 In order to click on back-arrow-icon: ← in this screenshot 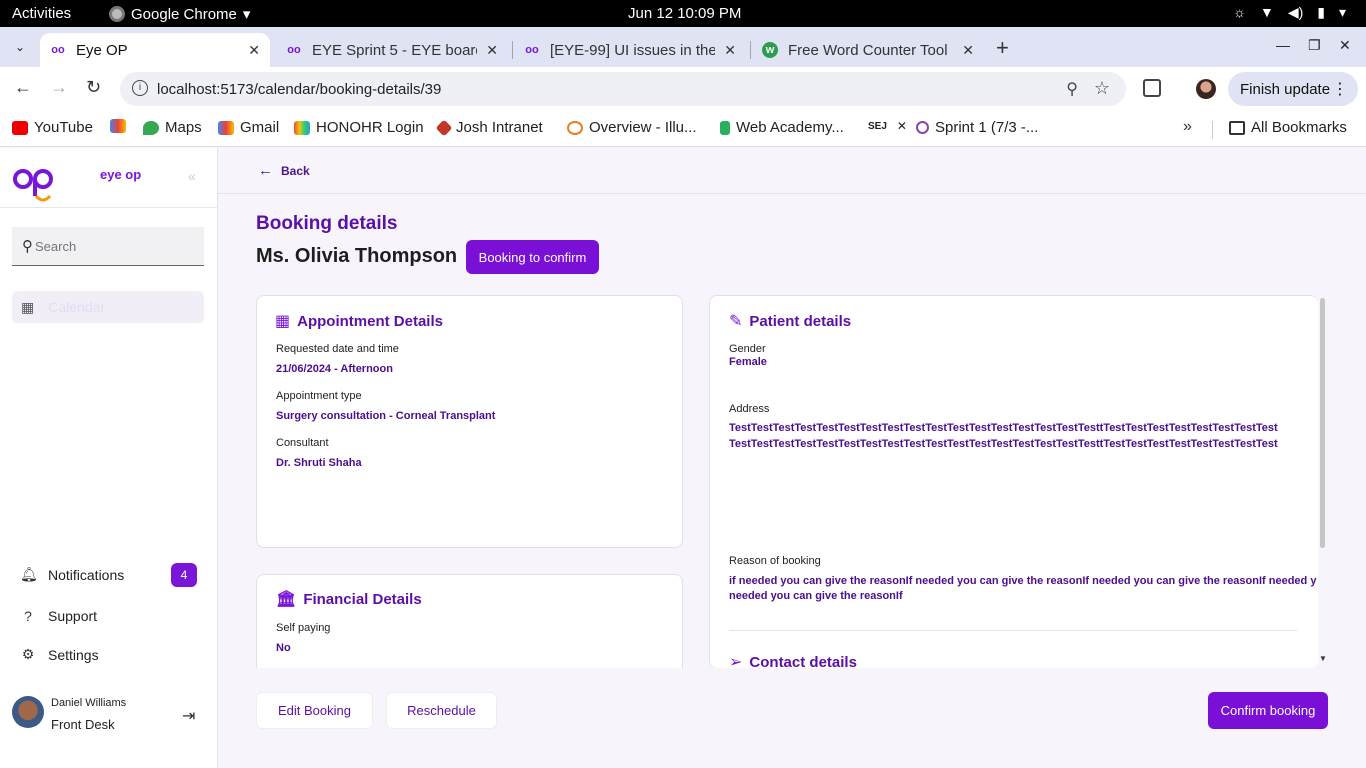, I will do `click(23, 87)`.